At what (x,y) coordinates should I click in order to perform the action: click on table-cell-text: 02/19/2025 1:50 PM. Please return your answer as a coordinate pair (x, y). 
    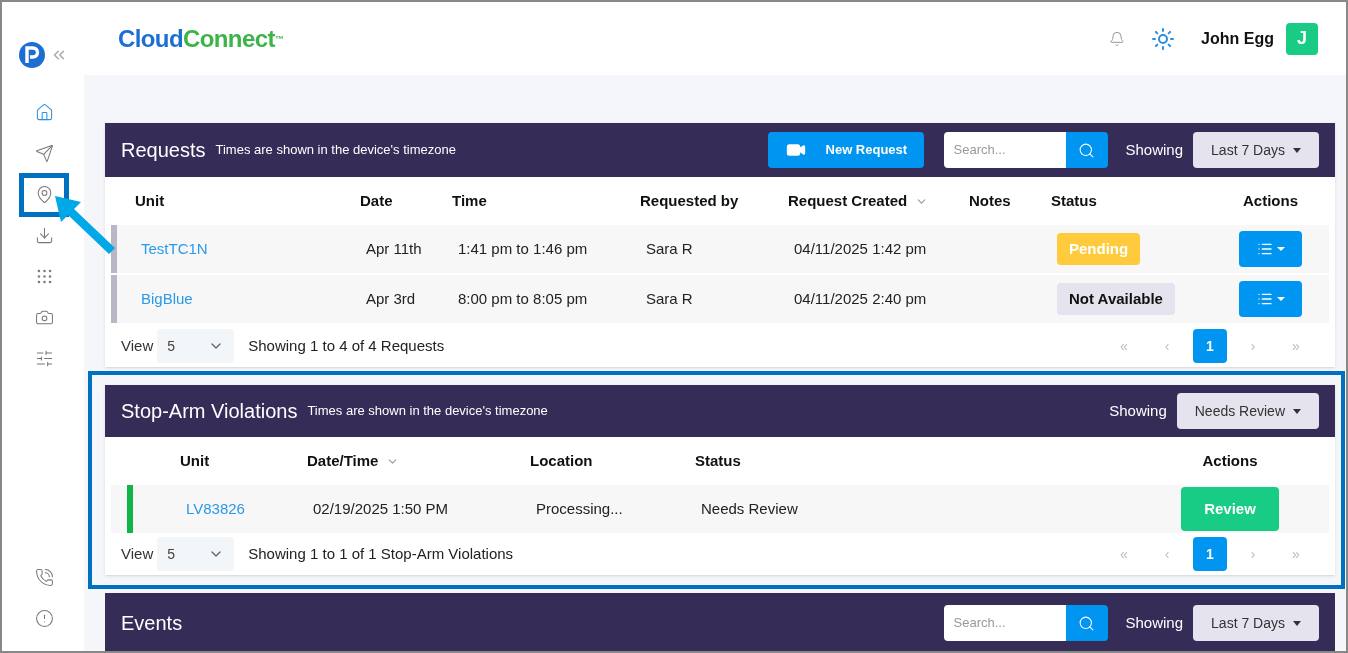
    Looking at the image, I should click on (381, 508).